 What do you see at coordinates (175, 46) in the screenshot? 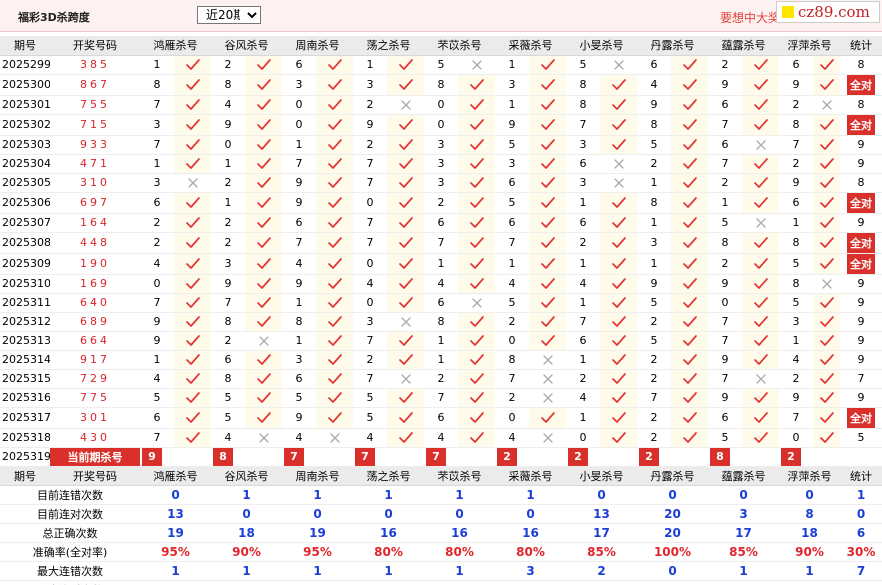
I see `column-header: 鸿雁杀号` at bounding box center [175, 46].